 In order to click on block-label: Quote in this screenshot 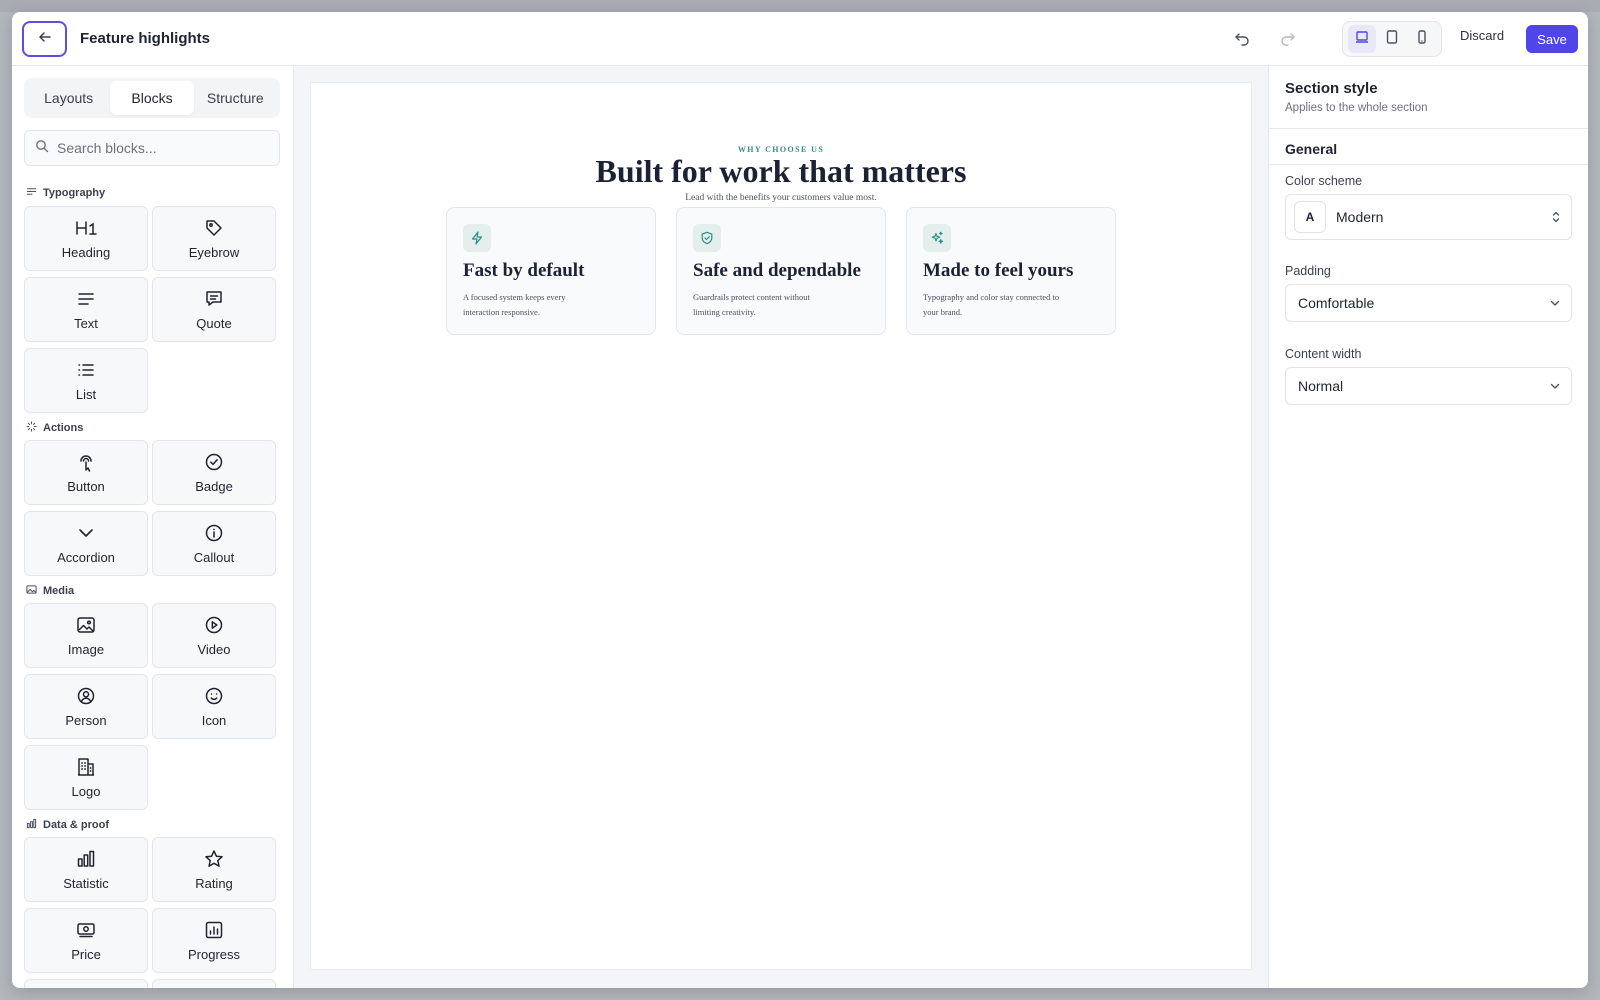, I will do `click(214, 323)`.